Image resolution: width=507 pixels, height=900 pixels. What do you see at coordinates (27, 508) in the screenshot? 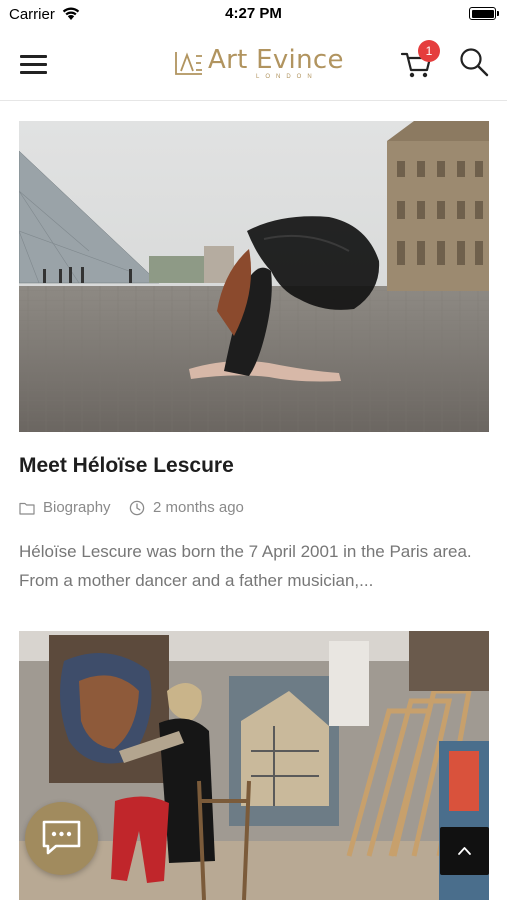
I see `folder-icon` at bounding box center [27, 508].